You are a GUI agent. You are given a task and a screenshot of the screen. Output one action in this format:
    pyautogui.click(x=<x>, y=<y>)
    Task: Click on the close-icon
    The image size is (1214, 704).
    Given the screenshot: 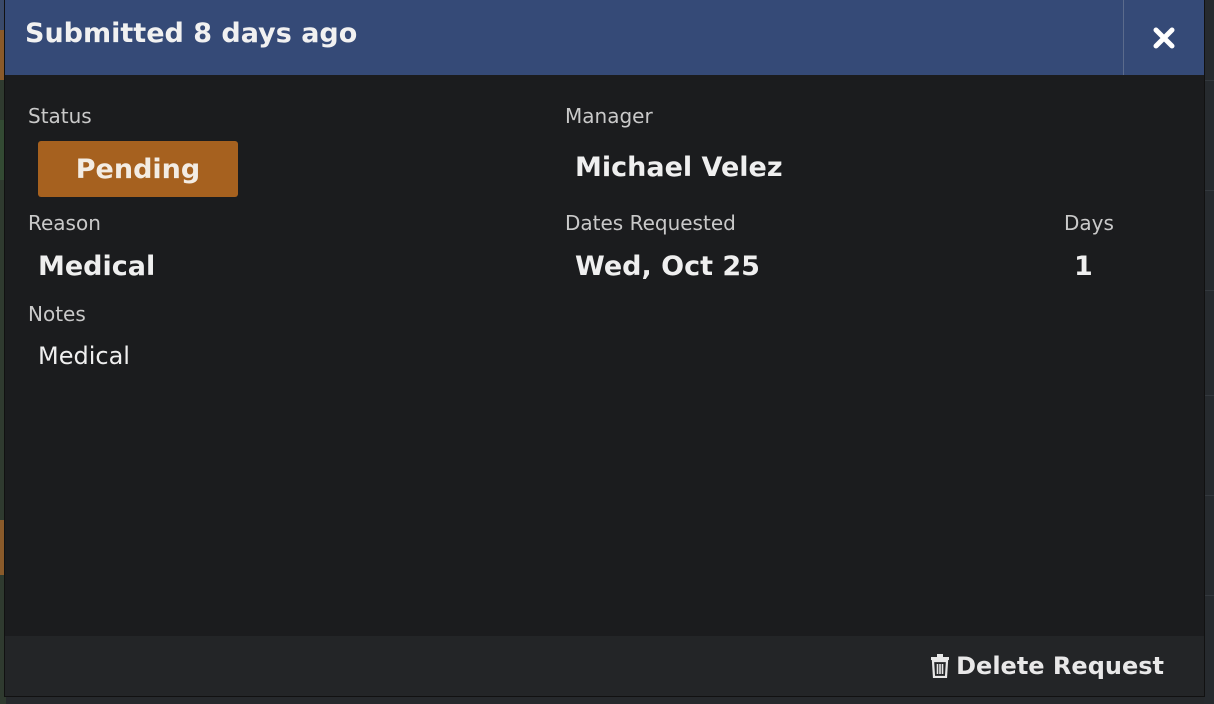 What is the action you would take?
    pyautogui.click(x=1164, y=37)
    